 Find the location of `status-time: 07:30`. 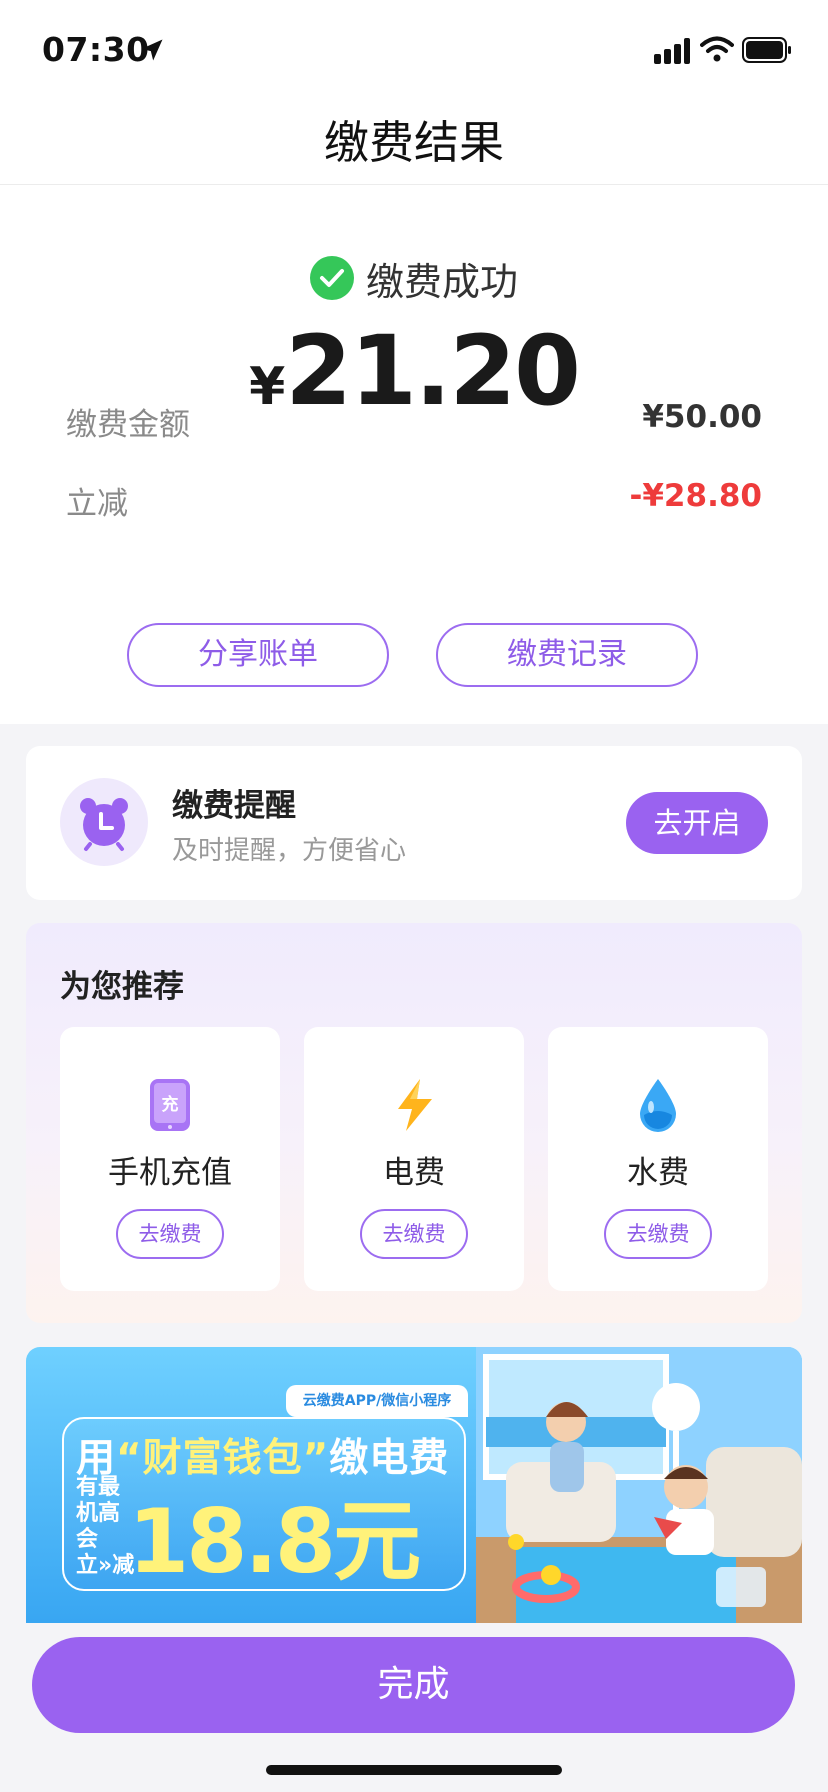

status-time: 07:30 is located at coordinates (96, 49).